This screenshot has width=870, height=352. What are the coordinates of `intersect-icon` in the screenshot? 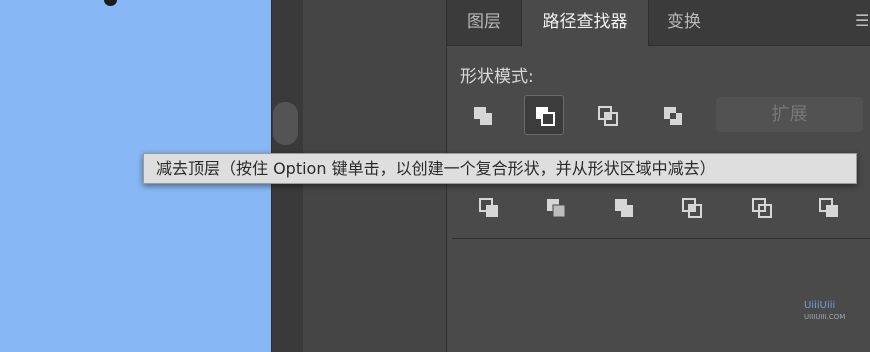 It's located at (608, 116).